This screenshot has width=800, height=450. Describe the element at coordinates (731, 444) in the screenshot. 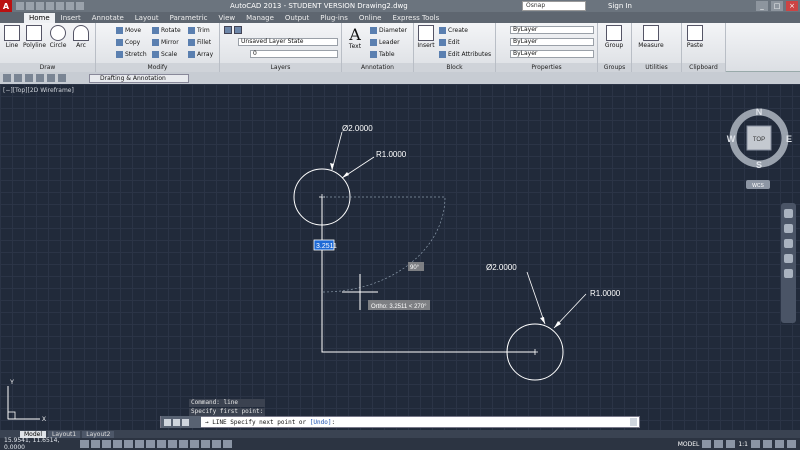

I see `annotation-scale-icon` at that location.